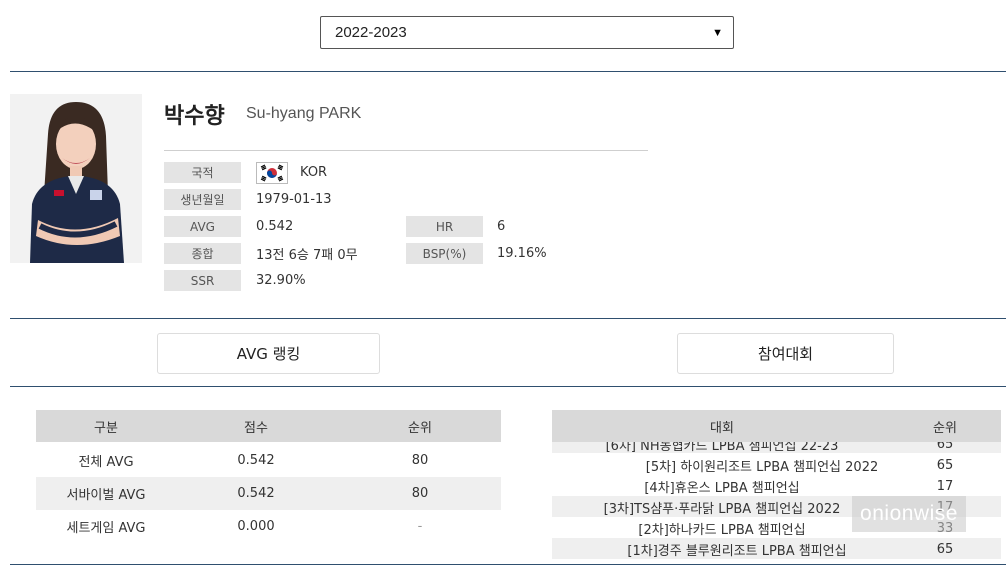 The image size is (1006, 573). I want to click on avg-row-score: 0.000, so click(256, 526).